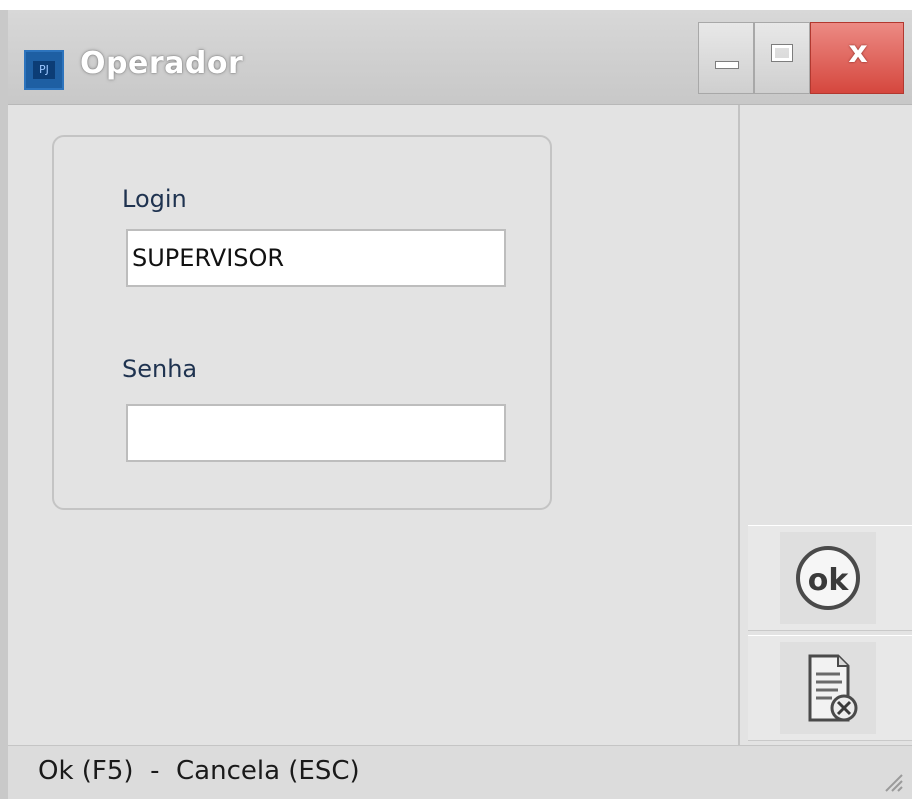  I want to click on ok-icon-area: ok, so click(828, 578).